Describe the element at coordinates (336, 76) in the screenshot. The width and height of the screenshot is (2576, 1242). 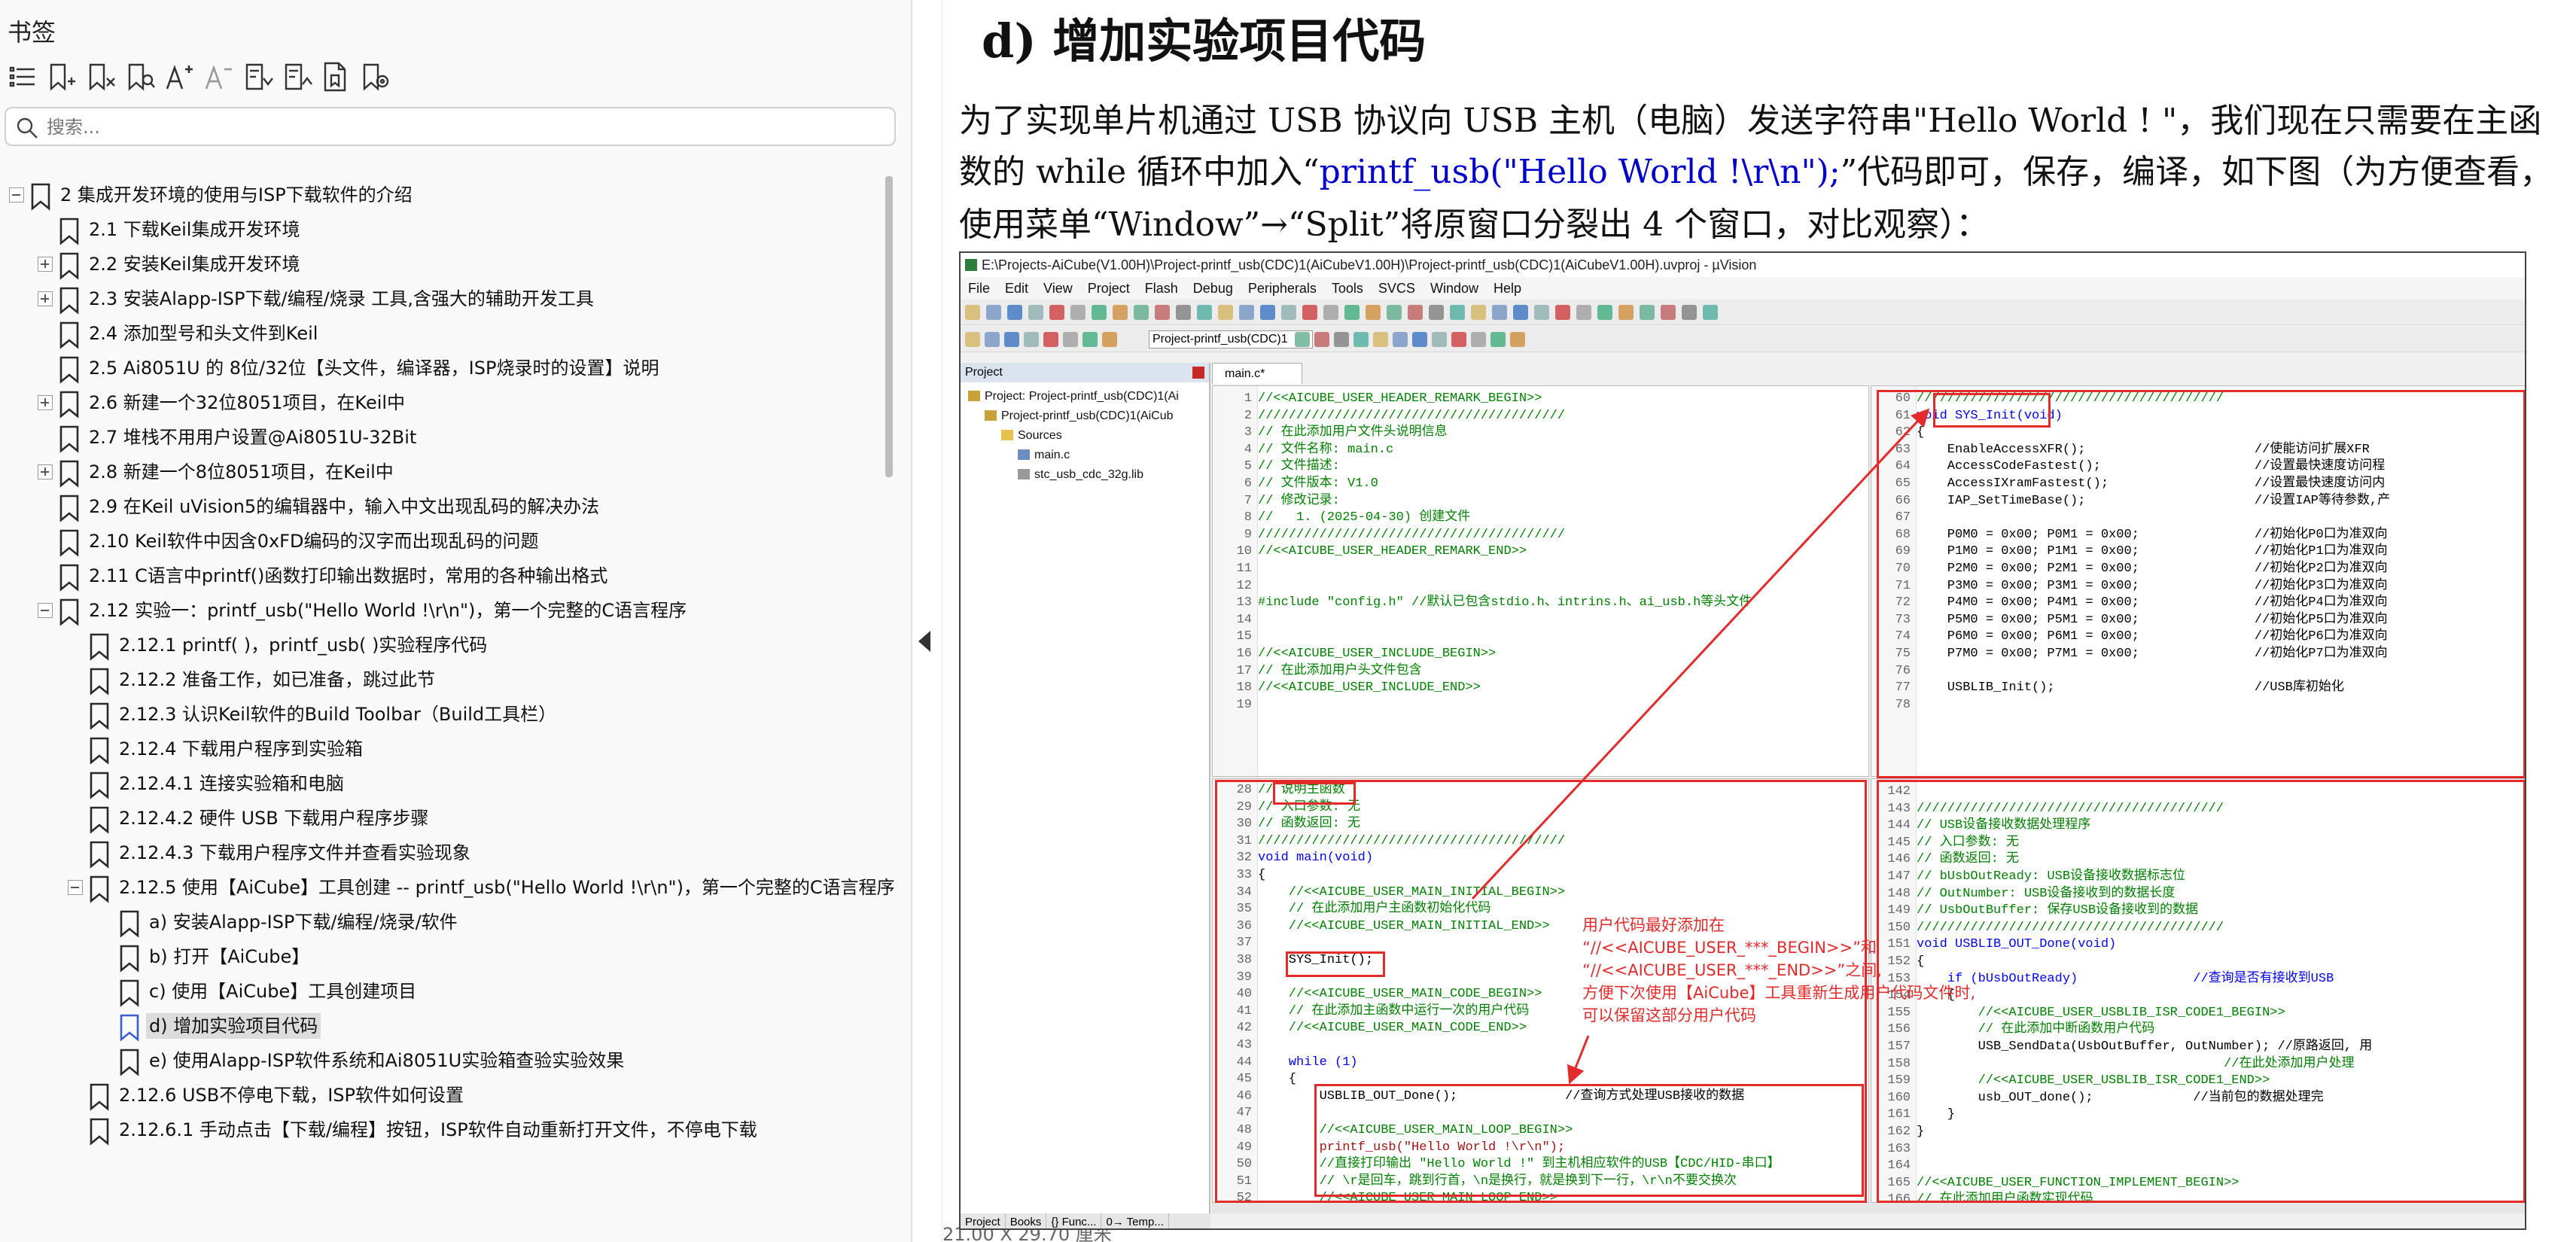
I see `bookmark-page-icon` at that location.